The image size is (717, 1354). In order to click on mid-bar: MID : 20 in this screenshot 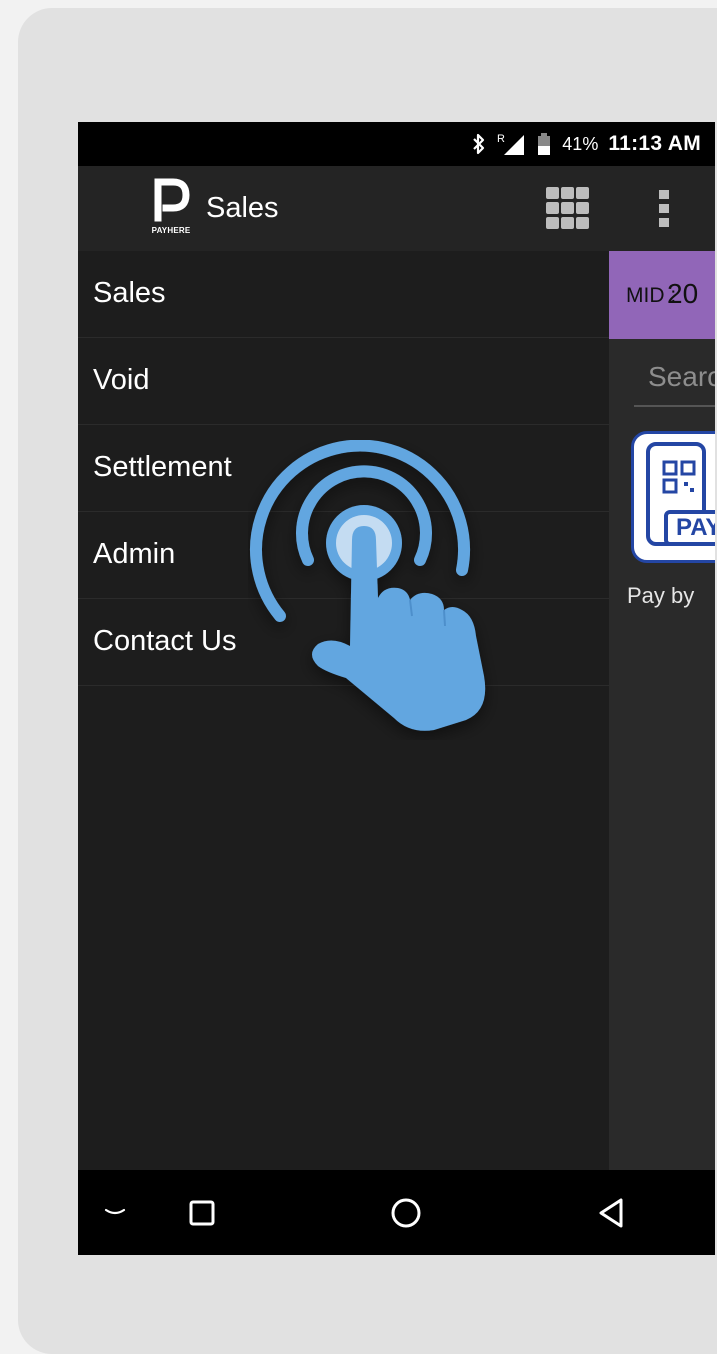, I will do `click(662, 295)`.